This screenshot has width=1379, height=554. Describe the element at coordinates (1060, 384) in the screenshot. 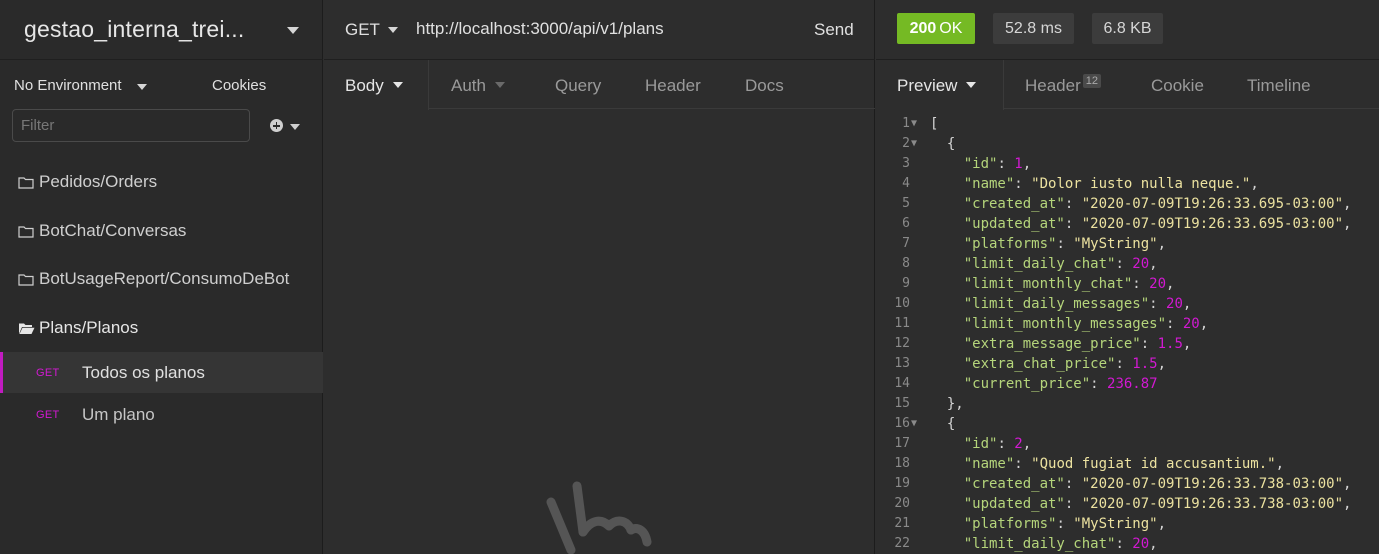

I see `code-text: "current_price": 236.87` at that location.